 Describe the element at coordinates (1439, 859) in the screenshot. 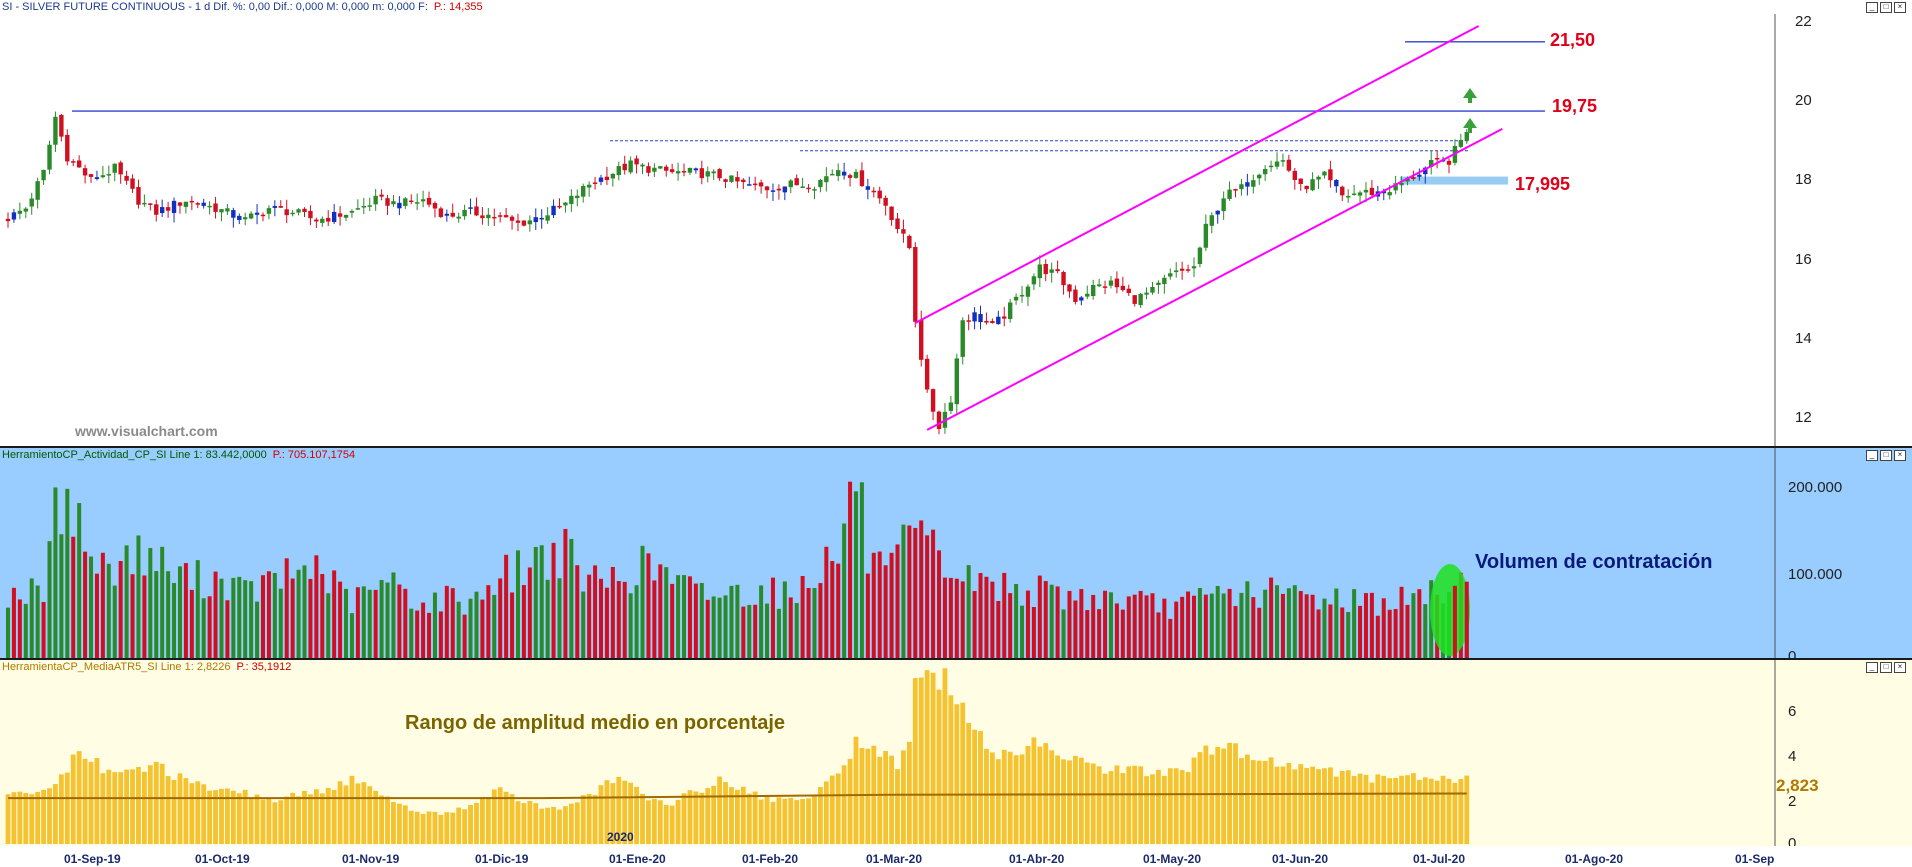

I see `date-tick-label: 01-Jul-20` at that location.